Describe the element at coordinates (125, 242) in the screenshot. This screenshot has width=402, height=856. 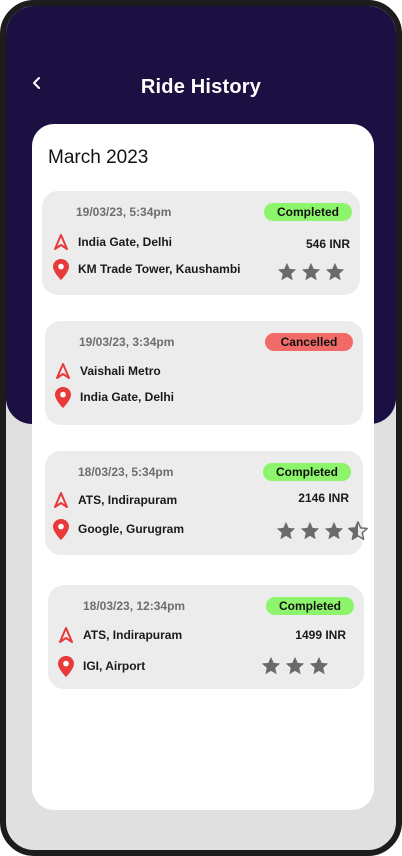
I see `pickup-location: India Gate, Delhi` at that location.